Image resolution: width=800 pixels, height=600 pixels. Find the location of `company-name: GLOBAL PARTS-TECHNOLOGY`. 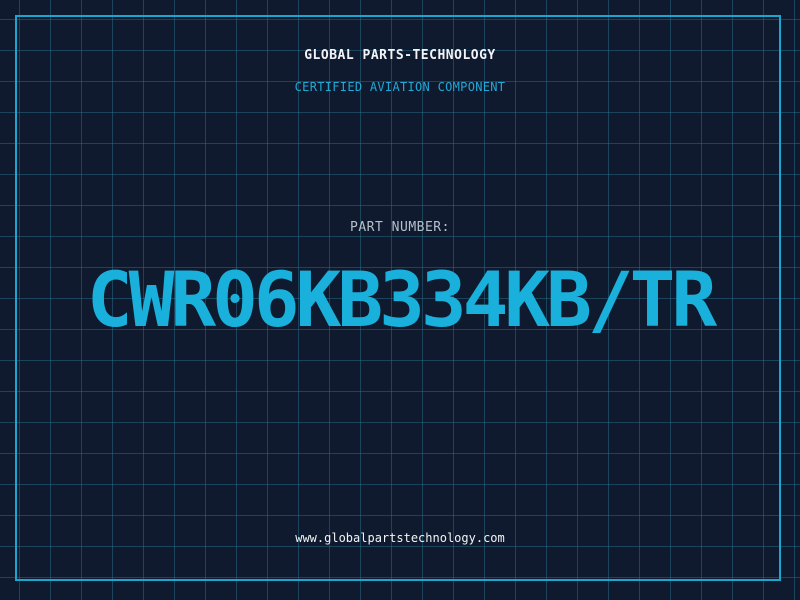

company-name: GLOBAL PARTS-TECHNOLOGY is located at coordinates (400, 55).